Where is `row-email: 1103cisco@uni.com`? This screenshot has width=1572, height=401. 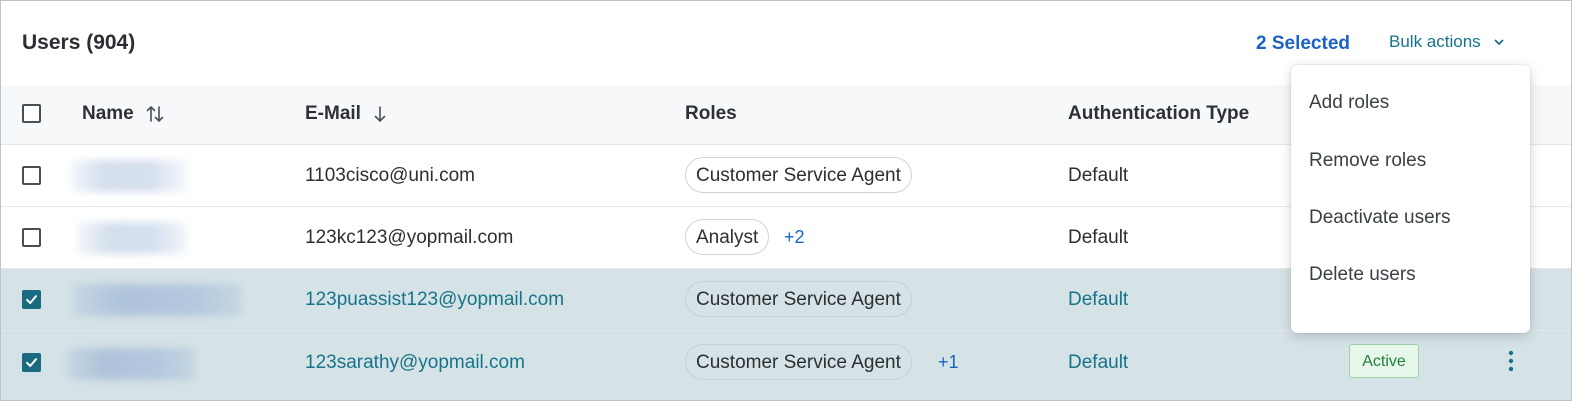
row-email: 1103cisco@uni.com is located at coordinates (390, 175).